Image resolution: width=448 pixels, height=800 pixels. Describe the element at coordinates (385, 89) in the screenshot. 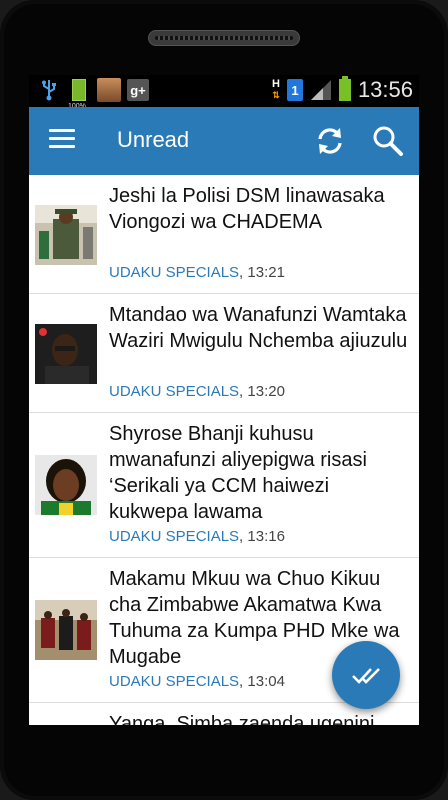

I see `status-time: 13:56` at that location.